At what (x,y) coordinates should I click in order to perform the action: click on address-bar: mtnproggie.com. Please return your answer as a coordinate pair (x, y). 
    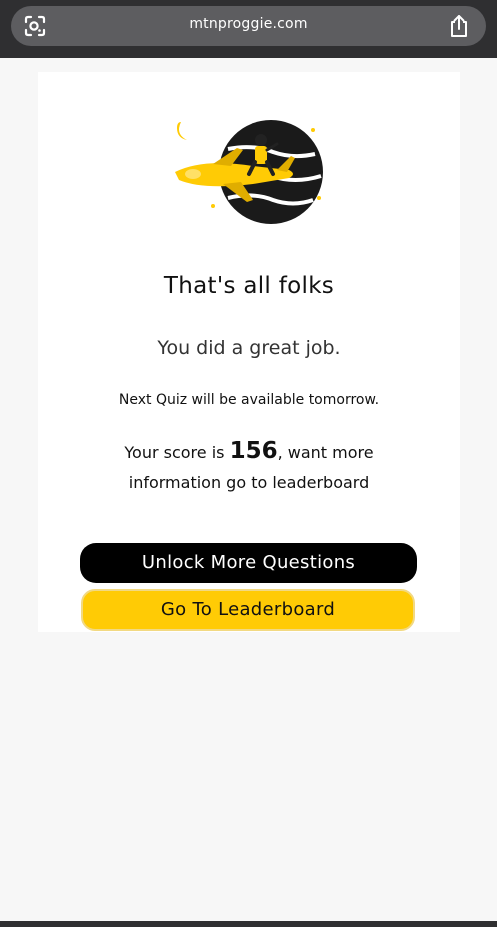
    Looking at the image, I should click on (248, 26).